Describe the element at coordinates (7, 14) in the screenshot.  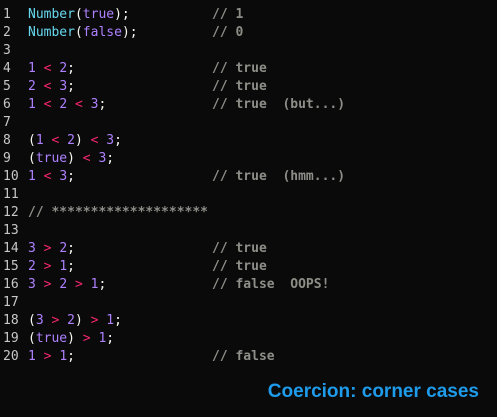
I see `line-number: 1` at that location.